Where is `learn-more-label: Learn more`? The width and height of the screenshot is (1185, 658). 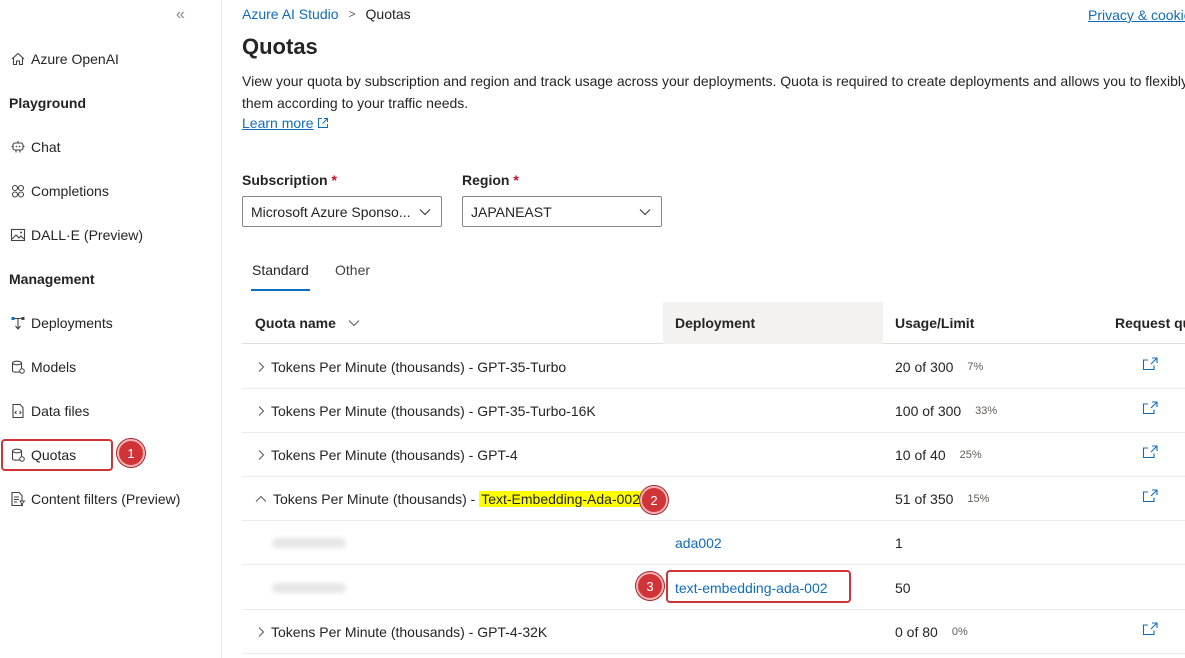 learn-more-label: Learn more is located at coordinates (278, 123).